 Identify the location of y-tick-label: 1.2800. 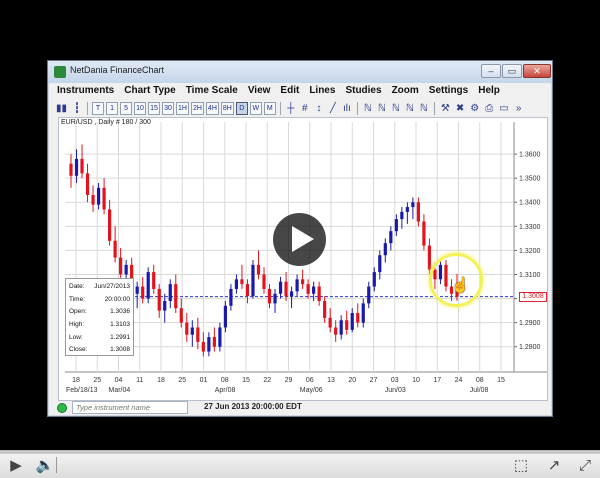
(530, 347).